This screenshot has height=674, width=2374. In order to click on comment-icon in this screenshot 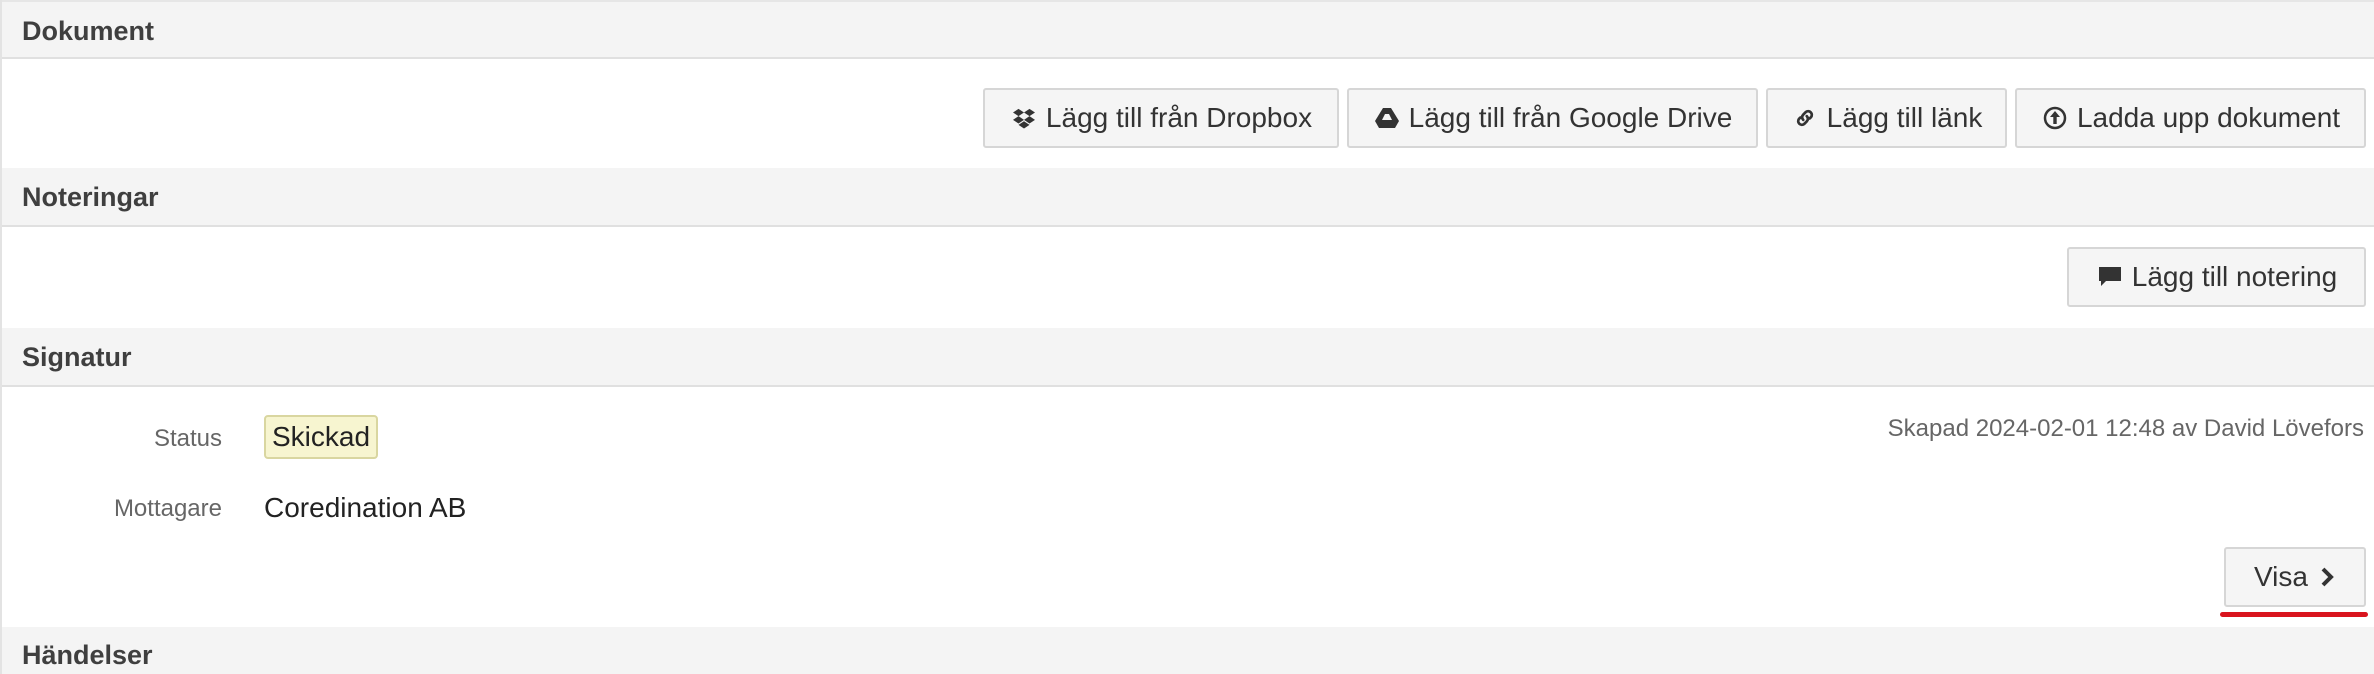, I will do `click(2110, 277)`.